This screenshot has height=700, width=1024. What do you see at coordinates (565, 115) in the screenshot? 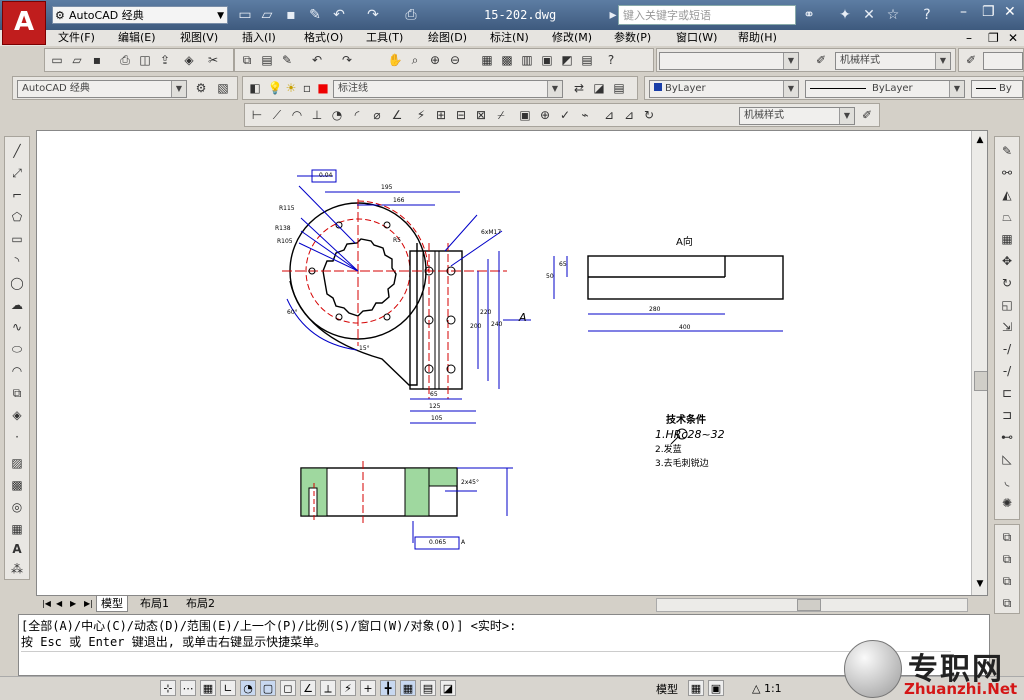
I see `inspect-icon: ✓` at bounding box center [565, 115].